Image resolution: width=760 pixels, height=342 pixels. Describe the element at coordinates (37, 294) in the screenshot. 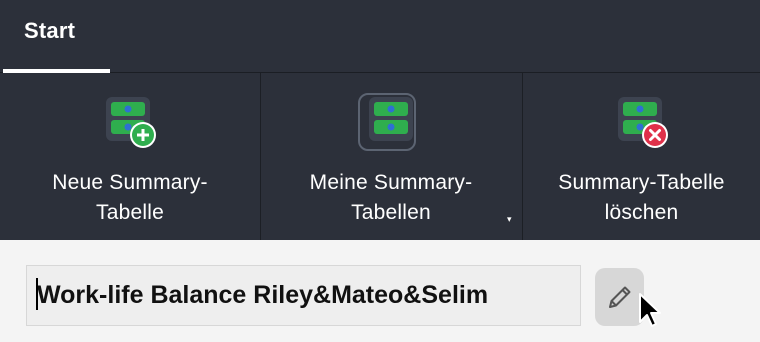

I see `text-cursor` at that location.